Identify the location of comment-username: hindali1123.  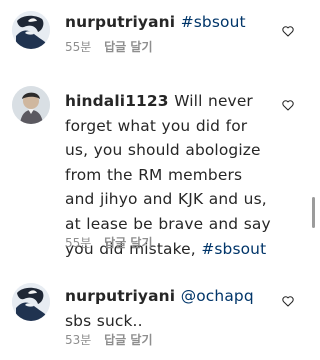
(117, 101).